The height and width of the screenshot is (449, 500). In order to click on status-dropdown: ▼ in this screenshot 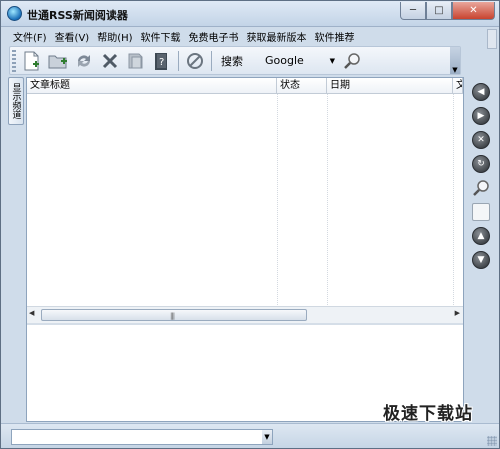, I will do `click(142, 437)`.